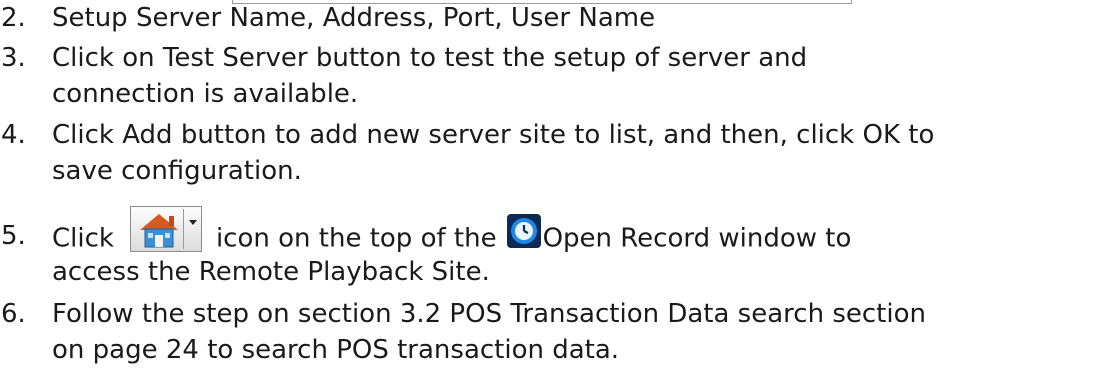 This screenshot has width=1110, height=384. Describe the element at coordinates (83, 238) in the screenshot. I see `step-text-click: Click` at that location.